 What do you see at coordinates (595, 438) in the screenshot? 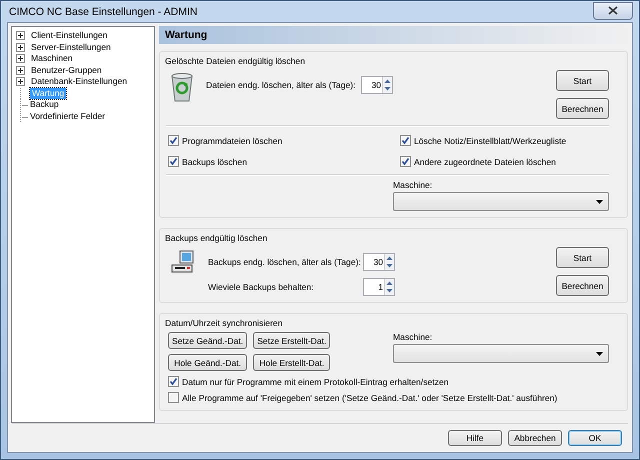
I see `action-button: OK` at bounding box center [595, 438].